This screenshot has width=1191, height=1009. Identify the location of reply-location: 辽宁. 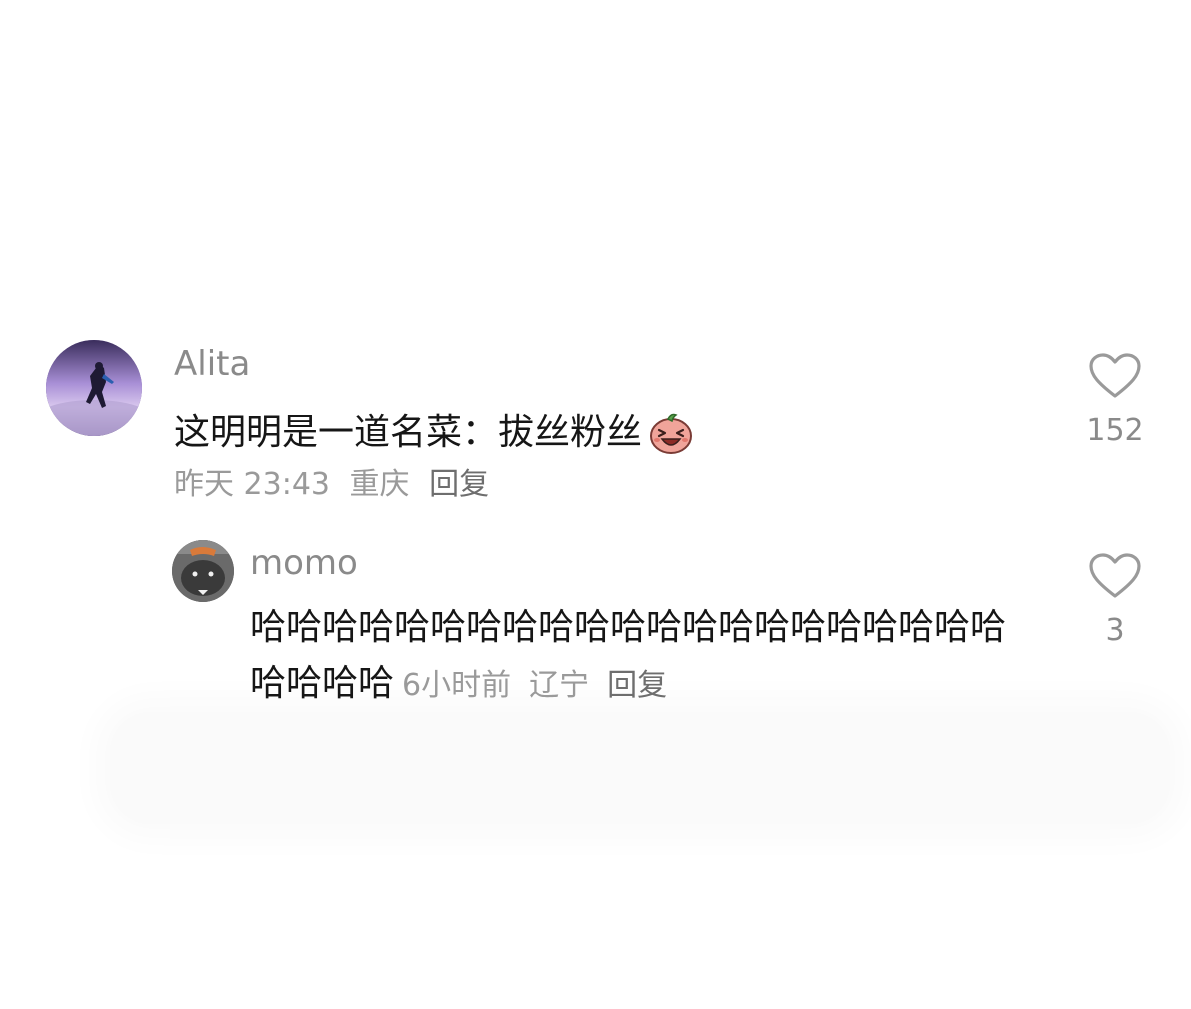
(559, 685).